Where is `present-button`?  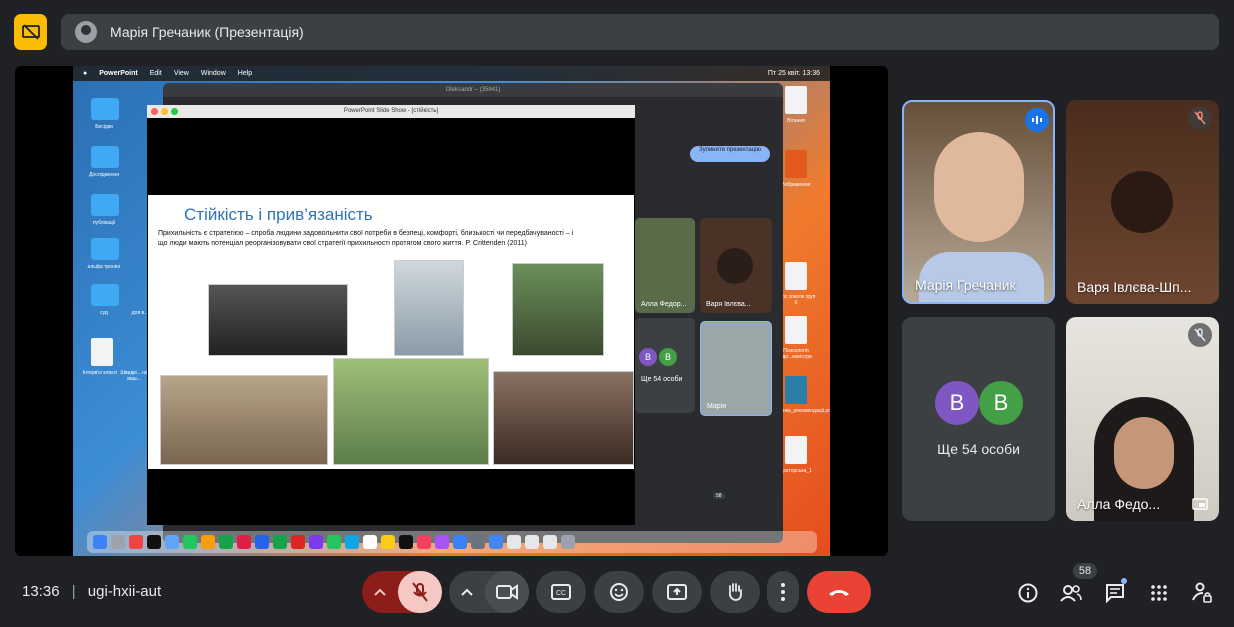
present-button is located at coordinates (677, 592).